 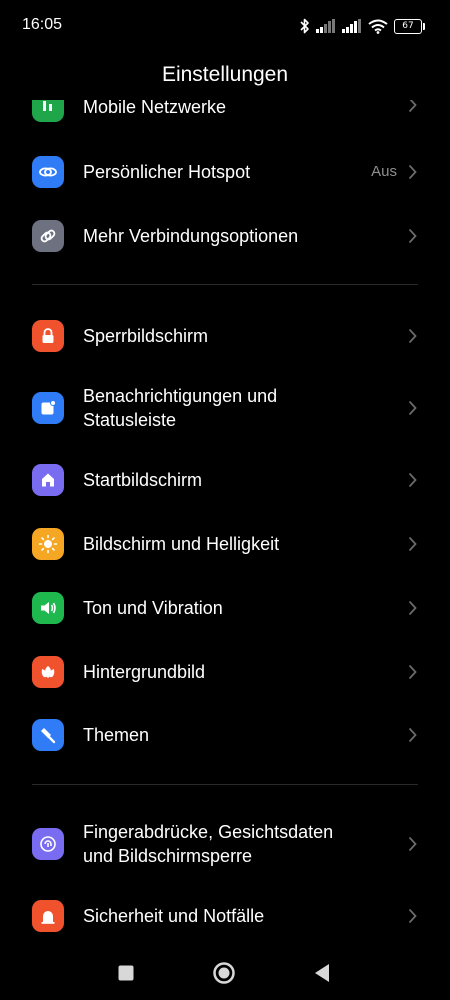 I want to click on home-icon, so click(x=48, y=480).